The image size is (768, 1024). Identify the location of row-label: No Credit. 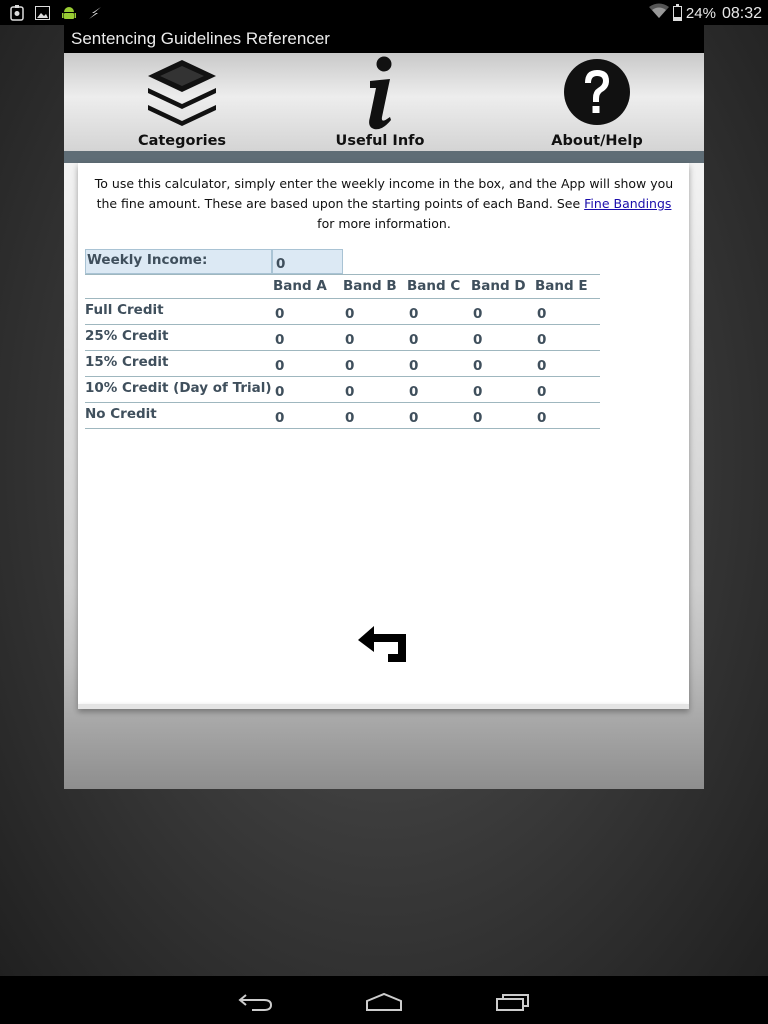
(121, 414).